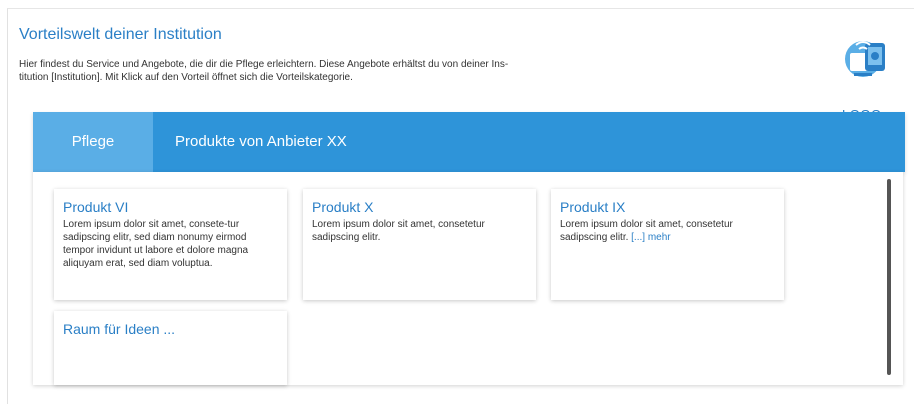  What do you see at coordinates (650, 237) in the screenshot?
I see `more-link: [...] mehr` at bounding box center [650, 237].